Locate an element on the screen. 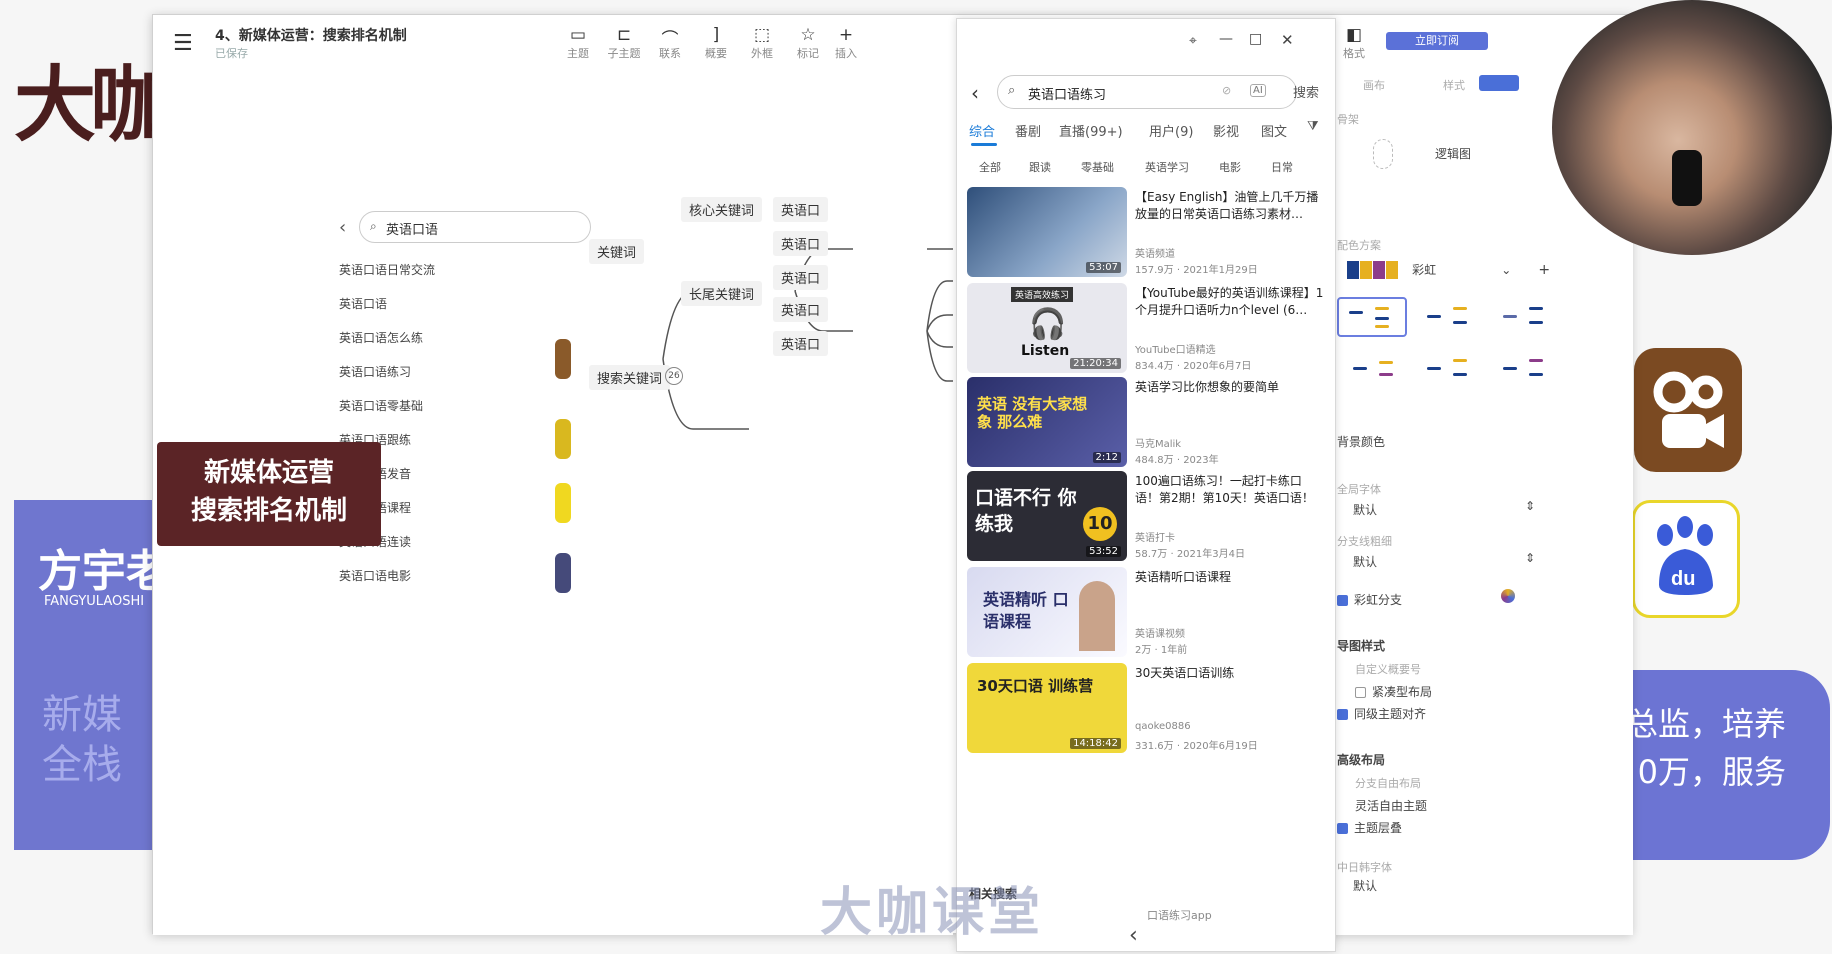 The height and width of the screenshot is (954, 1832). tab-anime: 番剧 is located at coordinates (1028, 130).